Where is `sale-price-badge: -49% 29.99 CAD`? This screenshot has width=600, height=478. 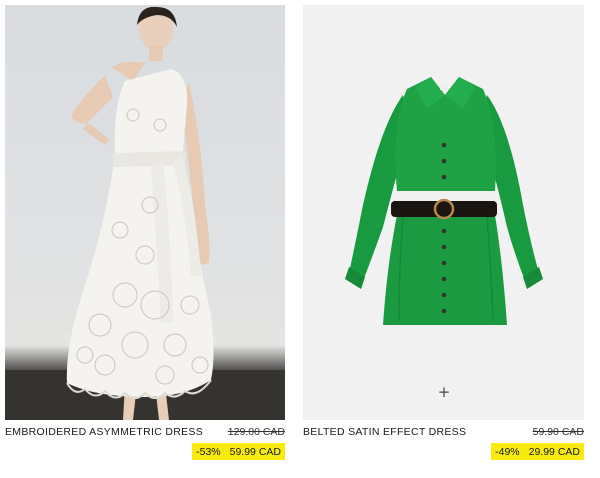
sale-price-badge: -49% 29.99 CAD is located at coordinates (537, 451).